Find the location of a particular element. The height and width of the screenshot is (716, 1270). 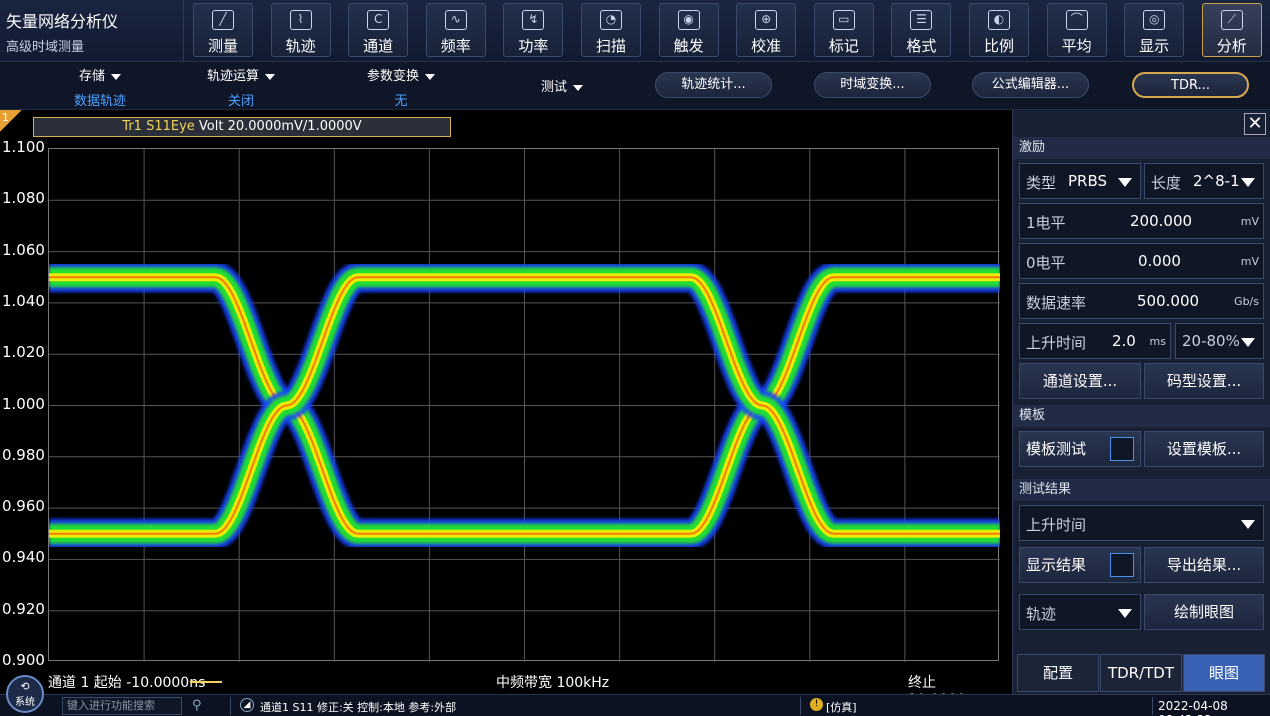

average-icon: ⌒ is located at coordinates (1076, 20).